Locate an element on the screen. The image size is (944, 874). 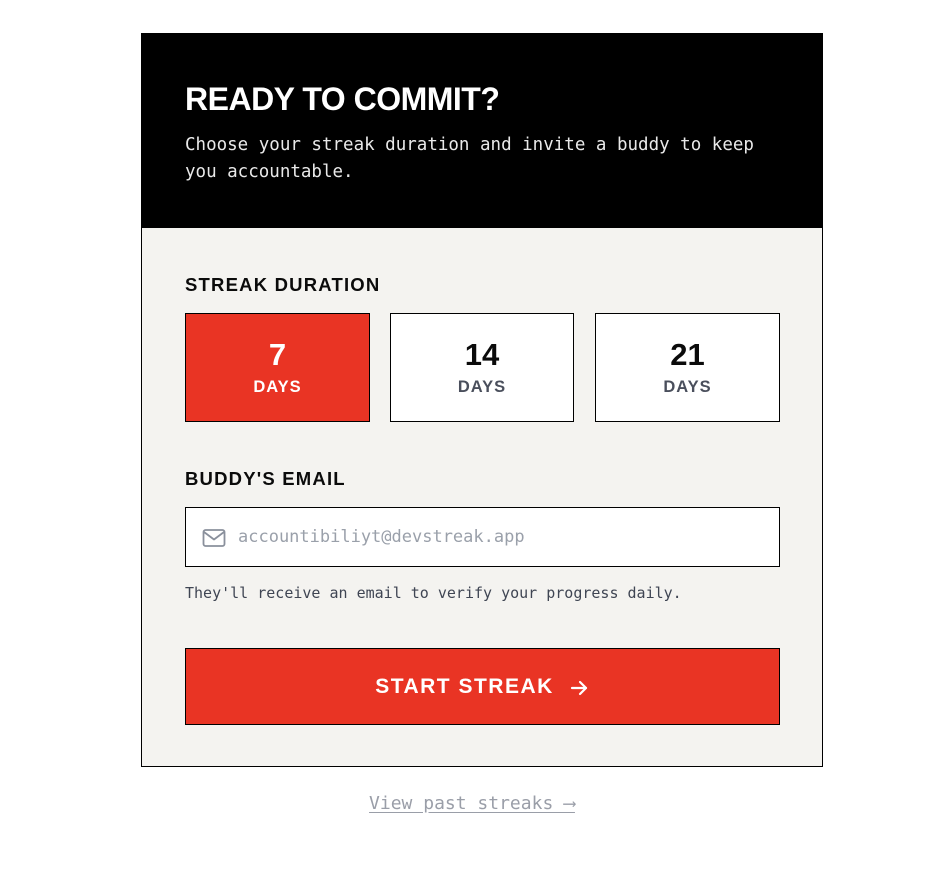
view-past-streaks-link: View past streaks ⟶ is located at coordinates (472, 803).